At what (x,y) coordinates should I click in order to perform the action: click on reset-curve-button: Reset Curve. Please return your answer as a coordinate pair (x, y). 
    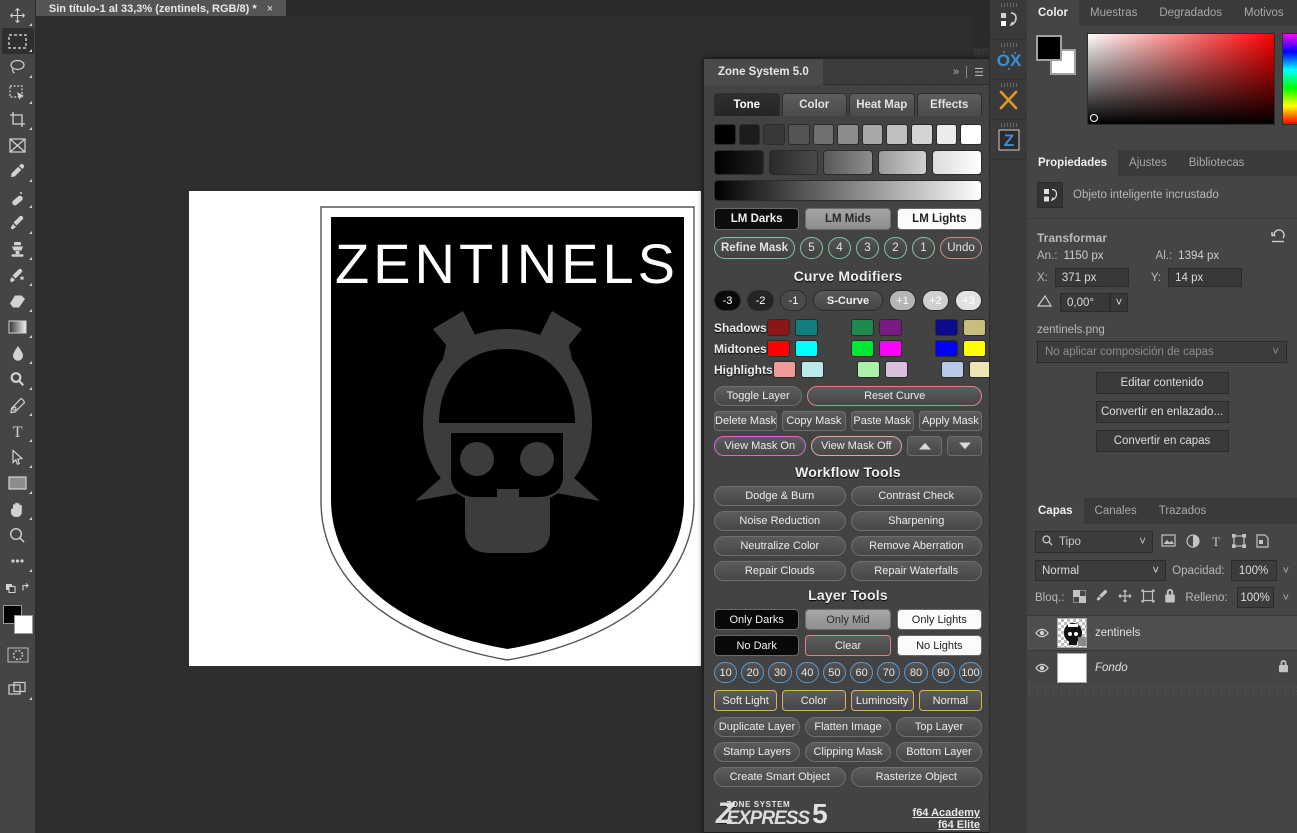
    Looking at the image, I should click on (894, 396).